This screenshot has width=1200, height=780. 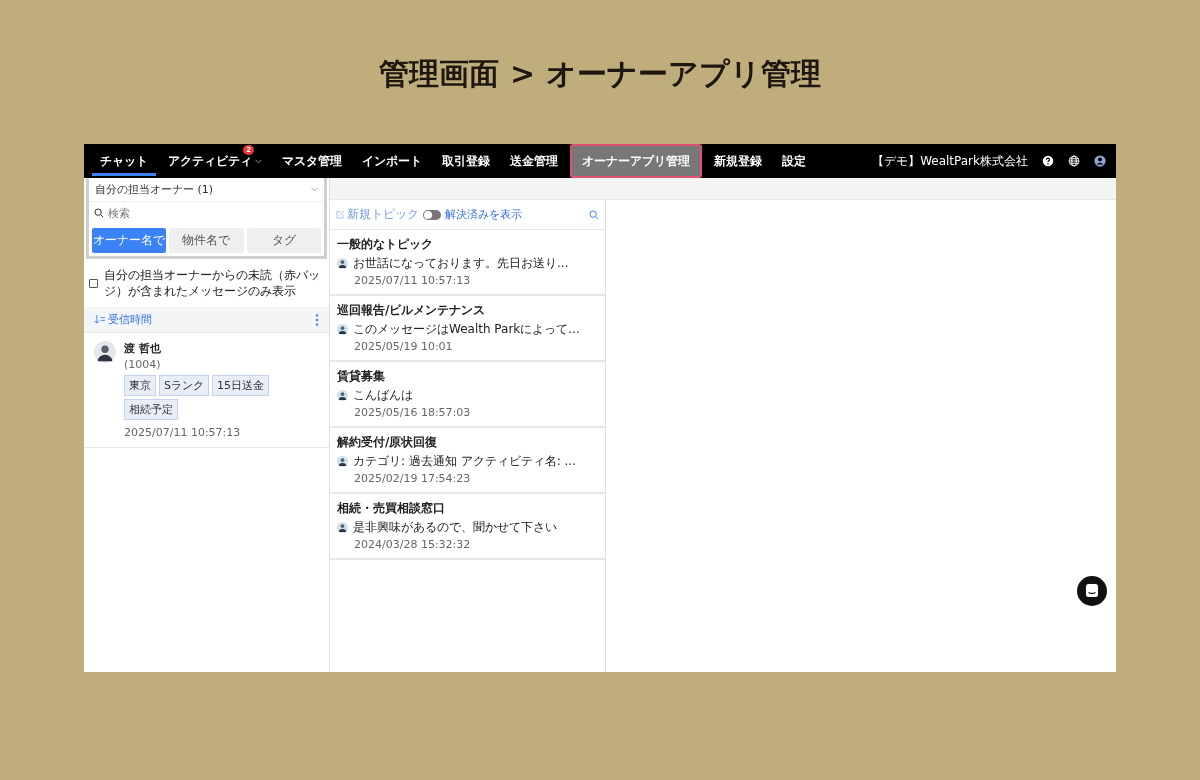 I want to click on tag: 東京, so click(x=140, y=385).